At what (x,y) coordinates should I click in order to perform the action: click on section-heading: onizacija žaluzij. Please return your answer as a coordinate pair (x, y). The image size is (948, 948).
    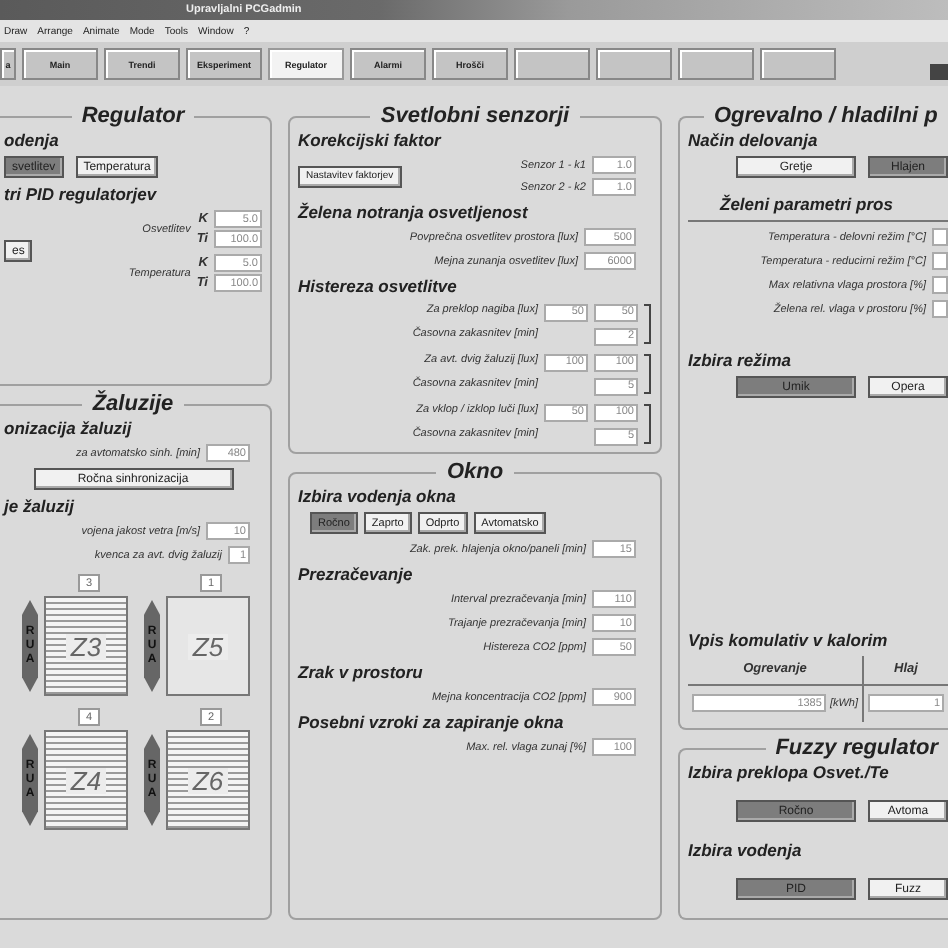
    Looking at the image, I should click on (69, 428).